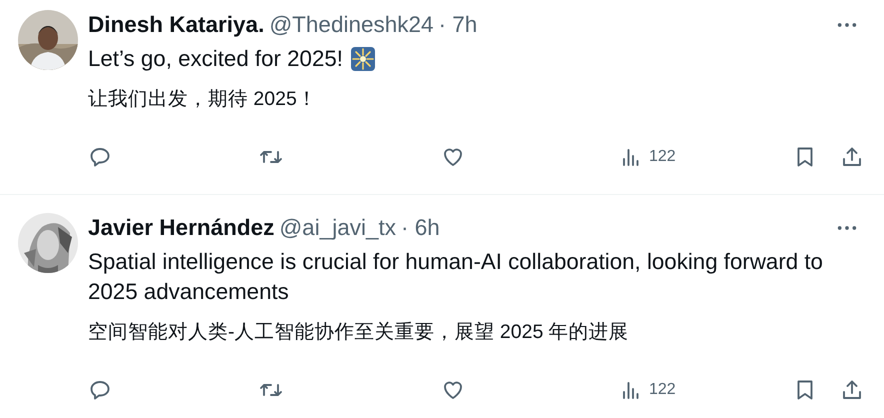 The width and height of the screenshot is (884, 418). Describe the element at coordinates (420, 228) in the screenshot. I see `post-time: · 6h` at that location.